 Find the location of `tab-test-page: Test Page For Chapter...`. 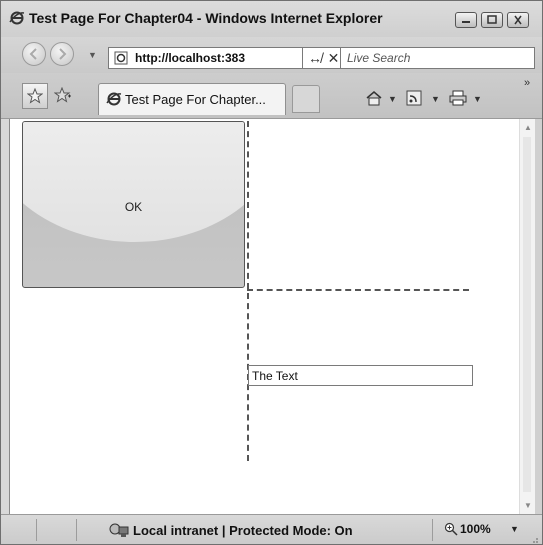

tab-test-page: Test Page For Chapter... is located at coordinates (192, 99).